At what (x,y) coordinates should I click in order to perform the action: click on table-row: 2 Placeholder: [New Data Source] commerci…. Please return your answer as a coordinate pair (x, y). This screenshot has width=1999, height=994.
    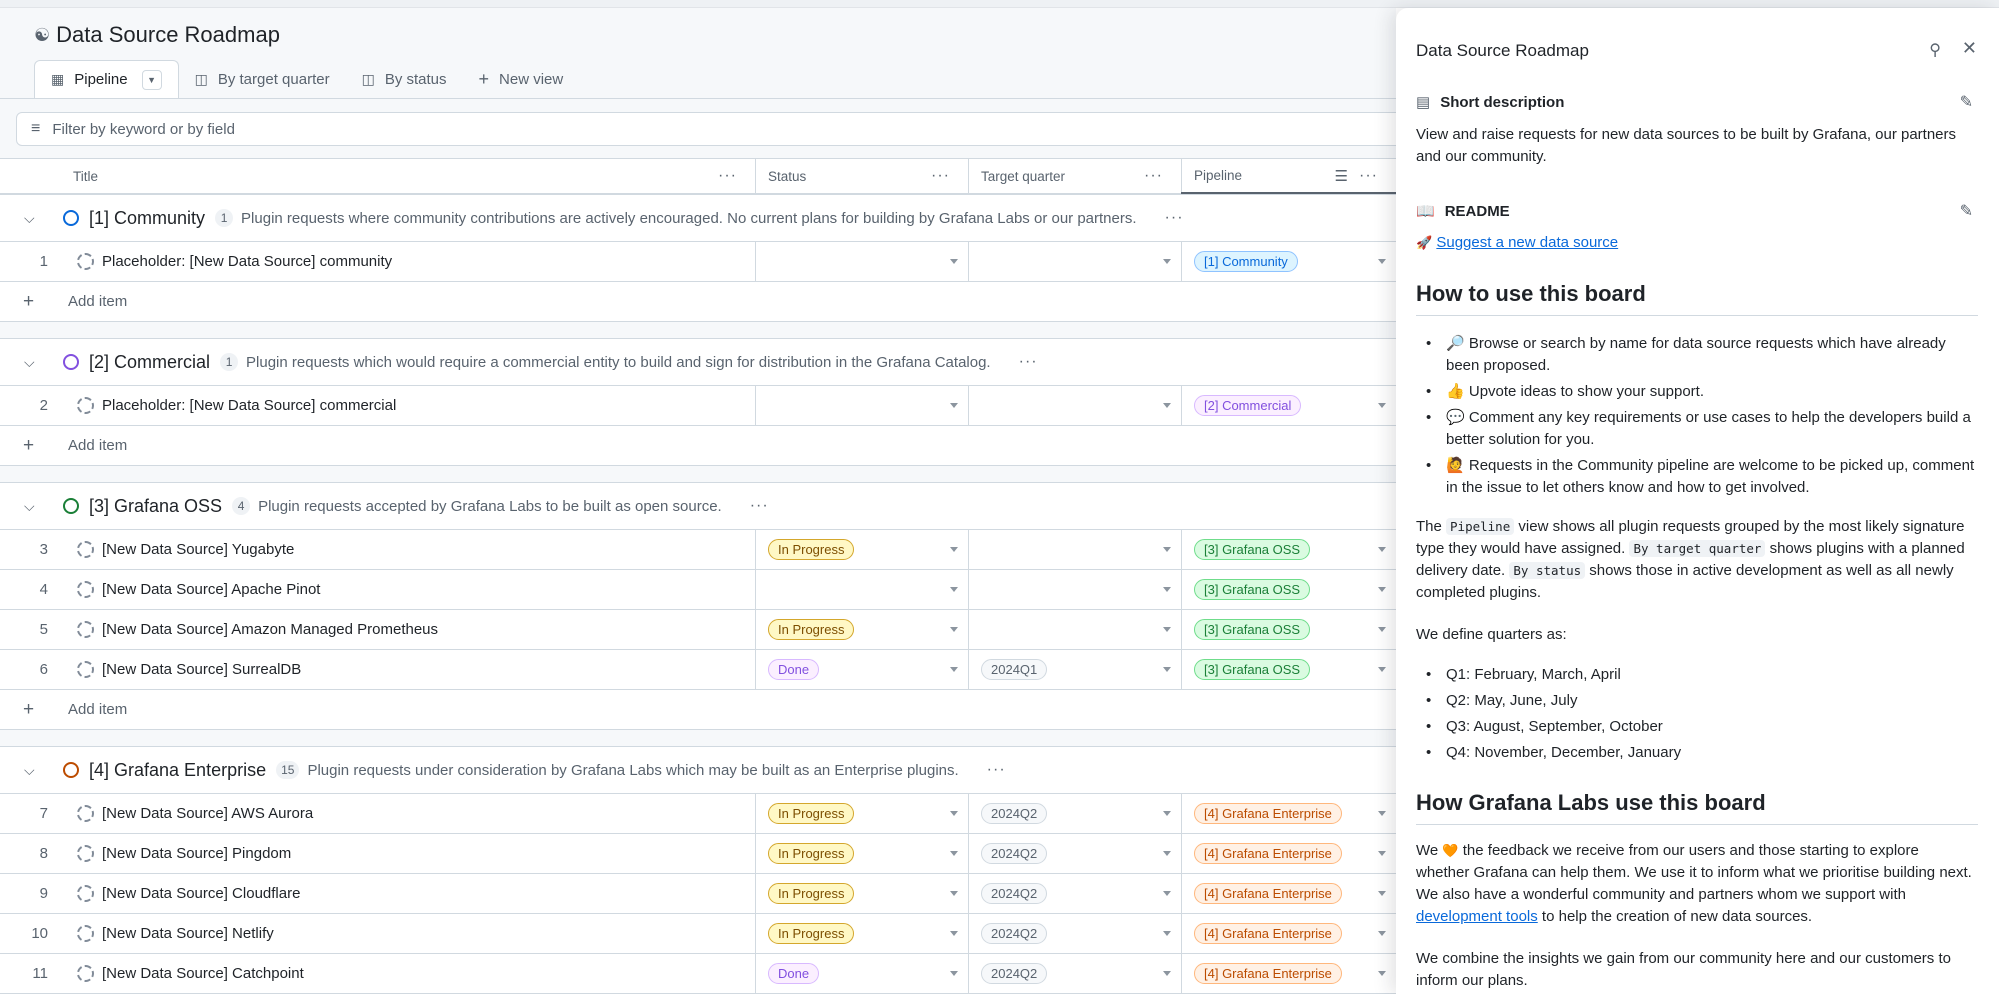
    Looking at the image, I should click on (698, 406).